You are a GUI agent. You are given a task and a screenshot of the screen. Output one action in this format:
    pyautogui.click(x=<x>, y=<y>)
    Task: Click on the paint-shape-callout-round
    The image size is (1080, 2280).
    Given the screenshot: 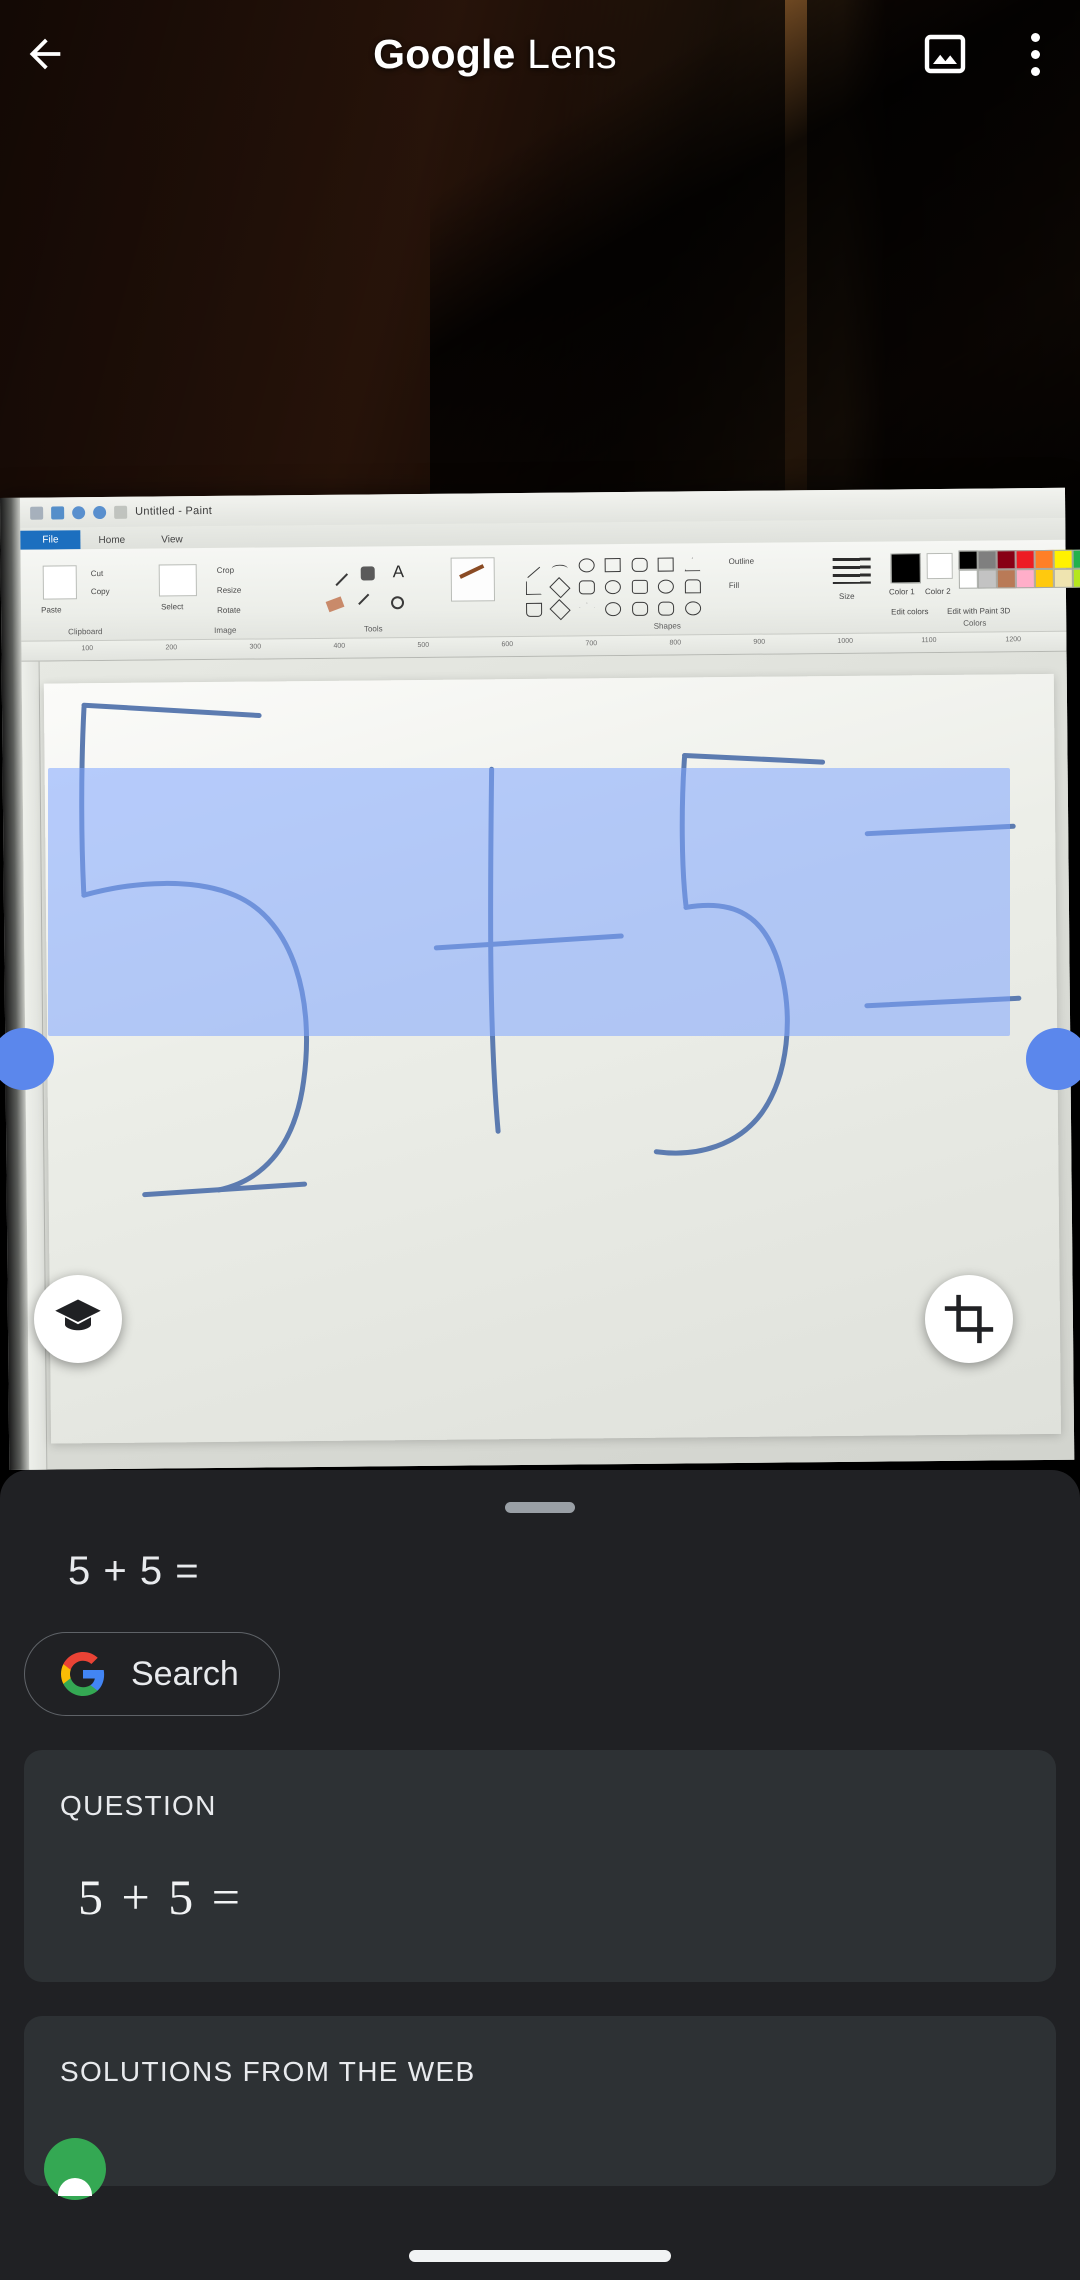 What is the action you would take?
    pyautogui.click(x=666, y=608)
    